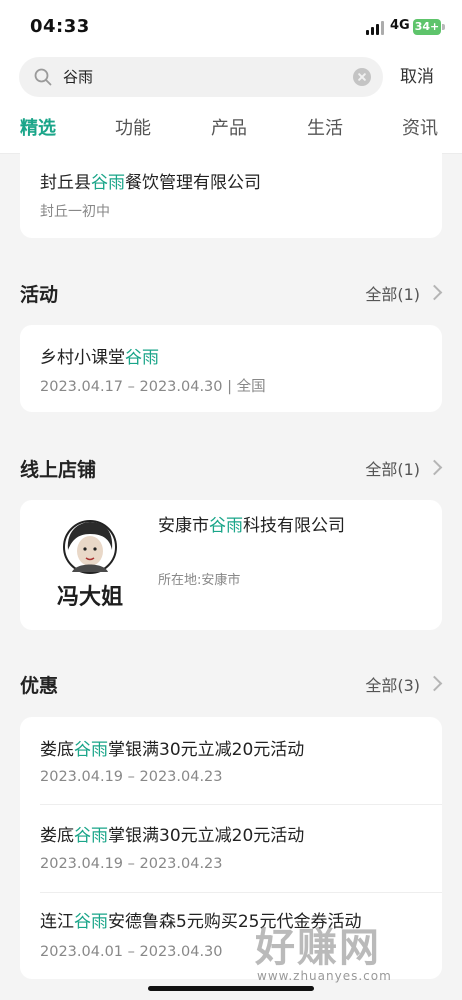 This screenshot has height=1000, width=462. What do you see at coordinates (58, 470) in the screenshot?
I see `section-title-online-store: 线上店铺` at bounding box center [58, 470].